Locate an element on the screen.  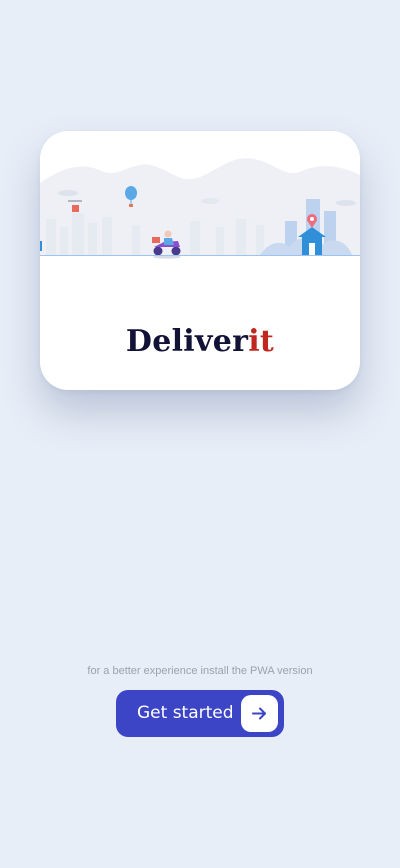
delivery-illustration is located at coordinates (200, 208).